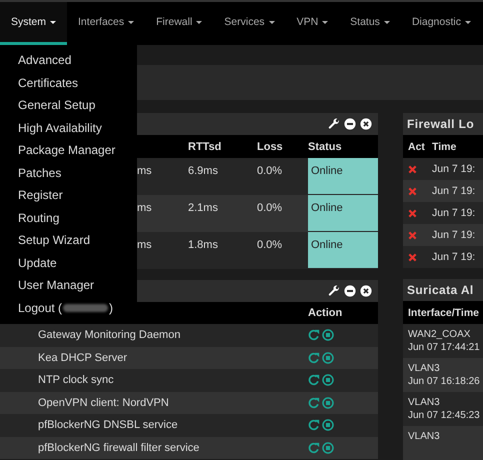 Image resolution: width=483 pixels, height=460 pixels. What do you see at coordinates (205, 147) in the screenshot?
I see `column-header: RTTsd` at bounding box center [205, 147].